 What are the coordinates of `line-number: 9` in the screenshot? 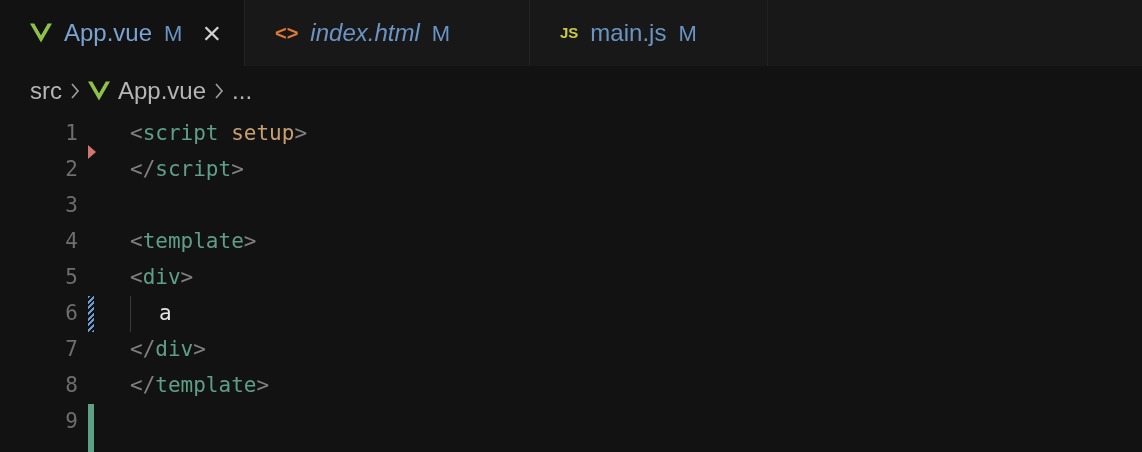 It's located at (71, 422).